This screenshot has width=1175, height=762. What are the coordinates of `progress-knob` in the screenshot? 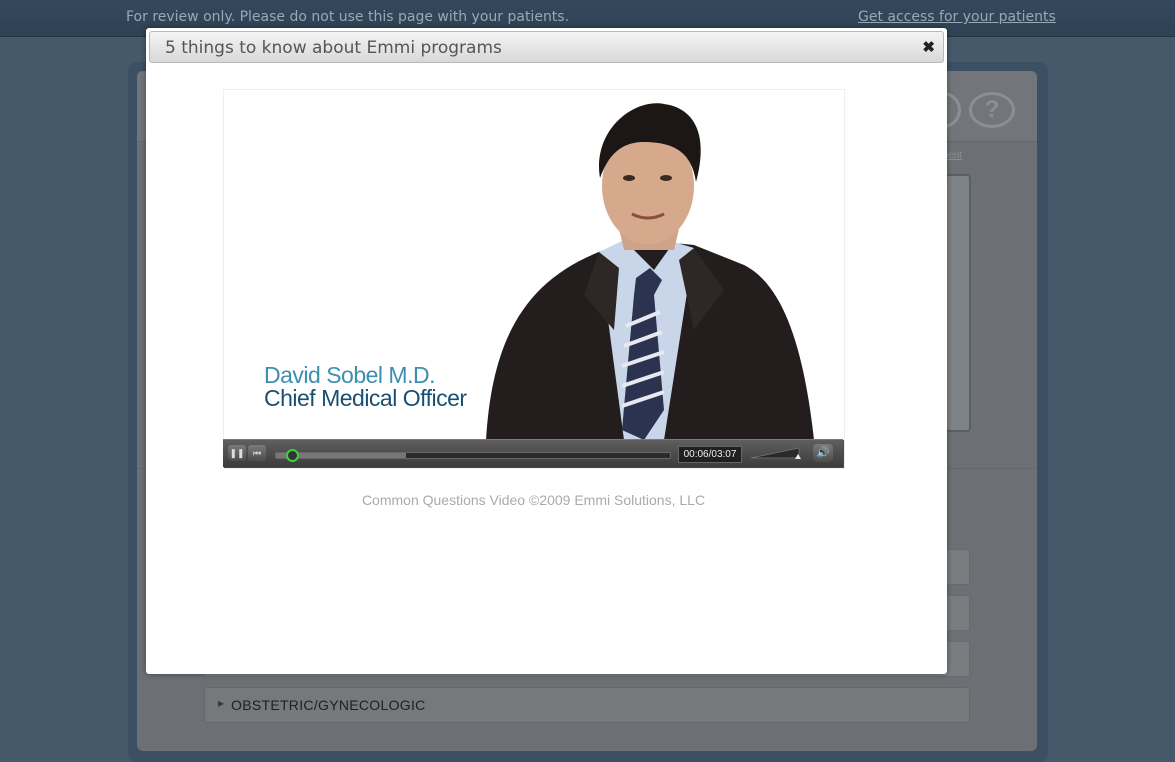 It's located at (292, 455).